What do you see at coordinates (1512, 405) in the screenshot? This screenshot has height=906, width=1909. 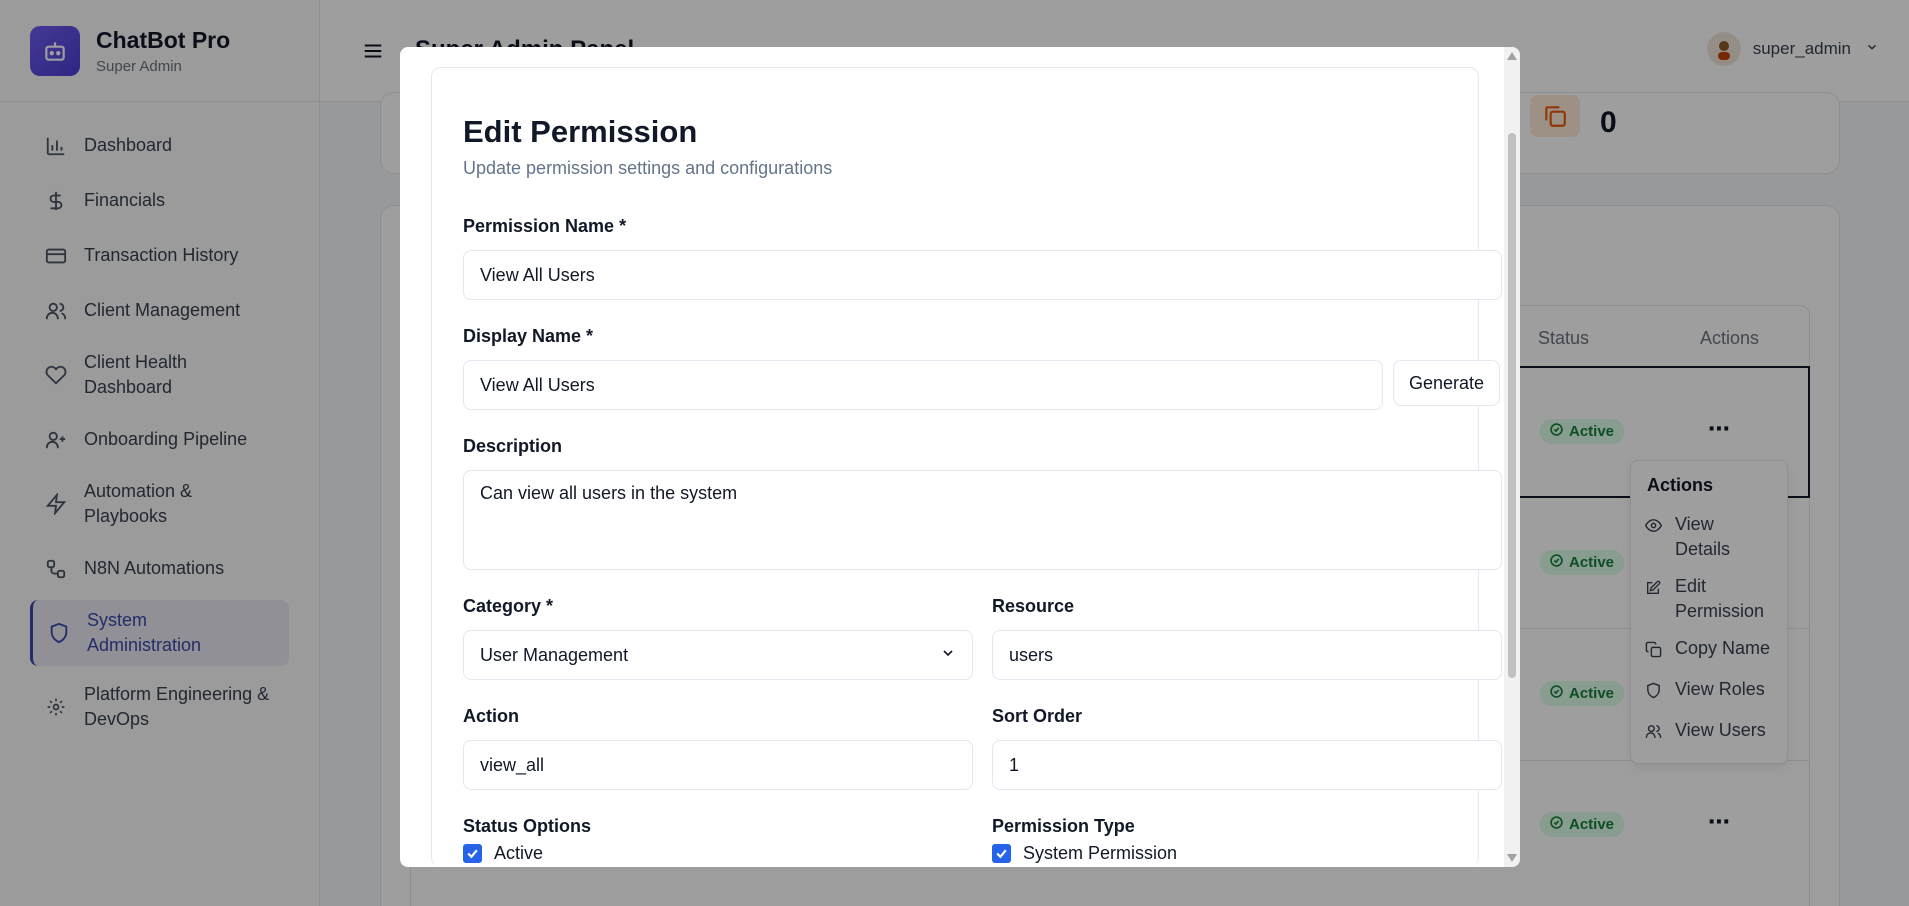 I see `scrollbar-thumb` at bounding box center [1512, 405].